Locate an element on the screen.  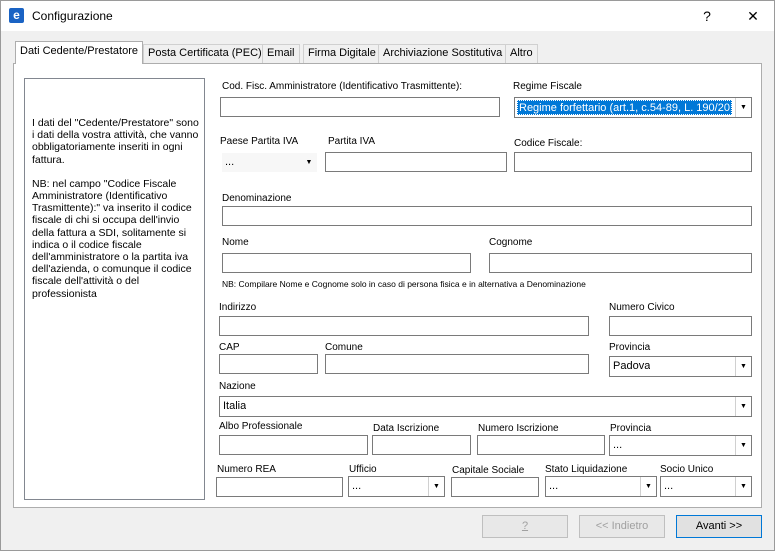
capitale-sociale-label: Capitale Sociale is located at coordinates (488, 470).